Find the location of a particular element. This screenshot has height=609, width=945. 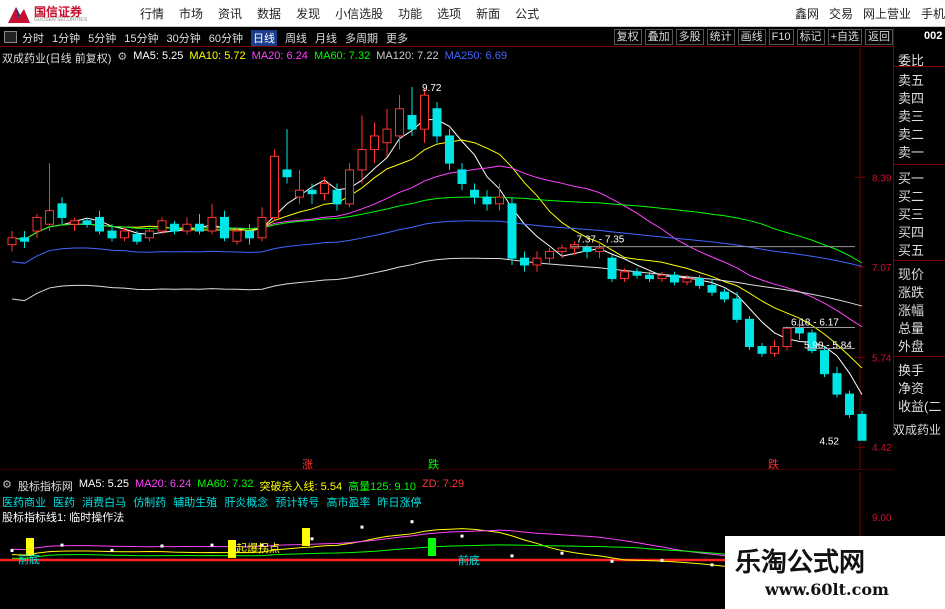

prior-bottom-label-2: 前底 is located at coordinates (469, 560).